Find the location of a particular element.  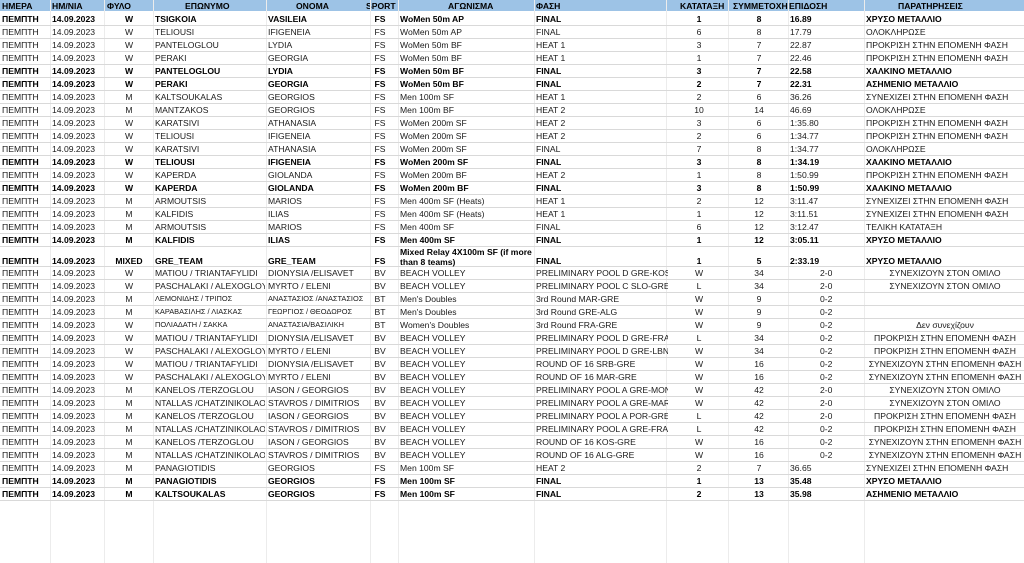

phase-cell: ROUND OF 16 KOS-GRE is located at coordinates (586, 442).